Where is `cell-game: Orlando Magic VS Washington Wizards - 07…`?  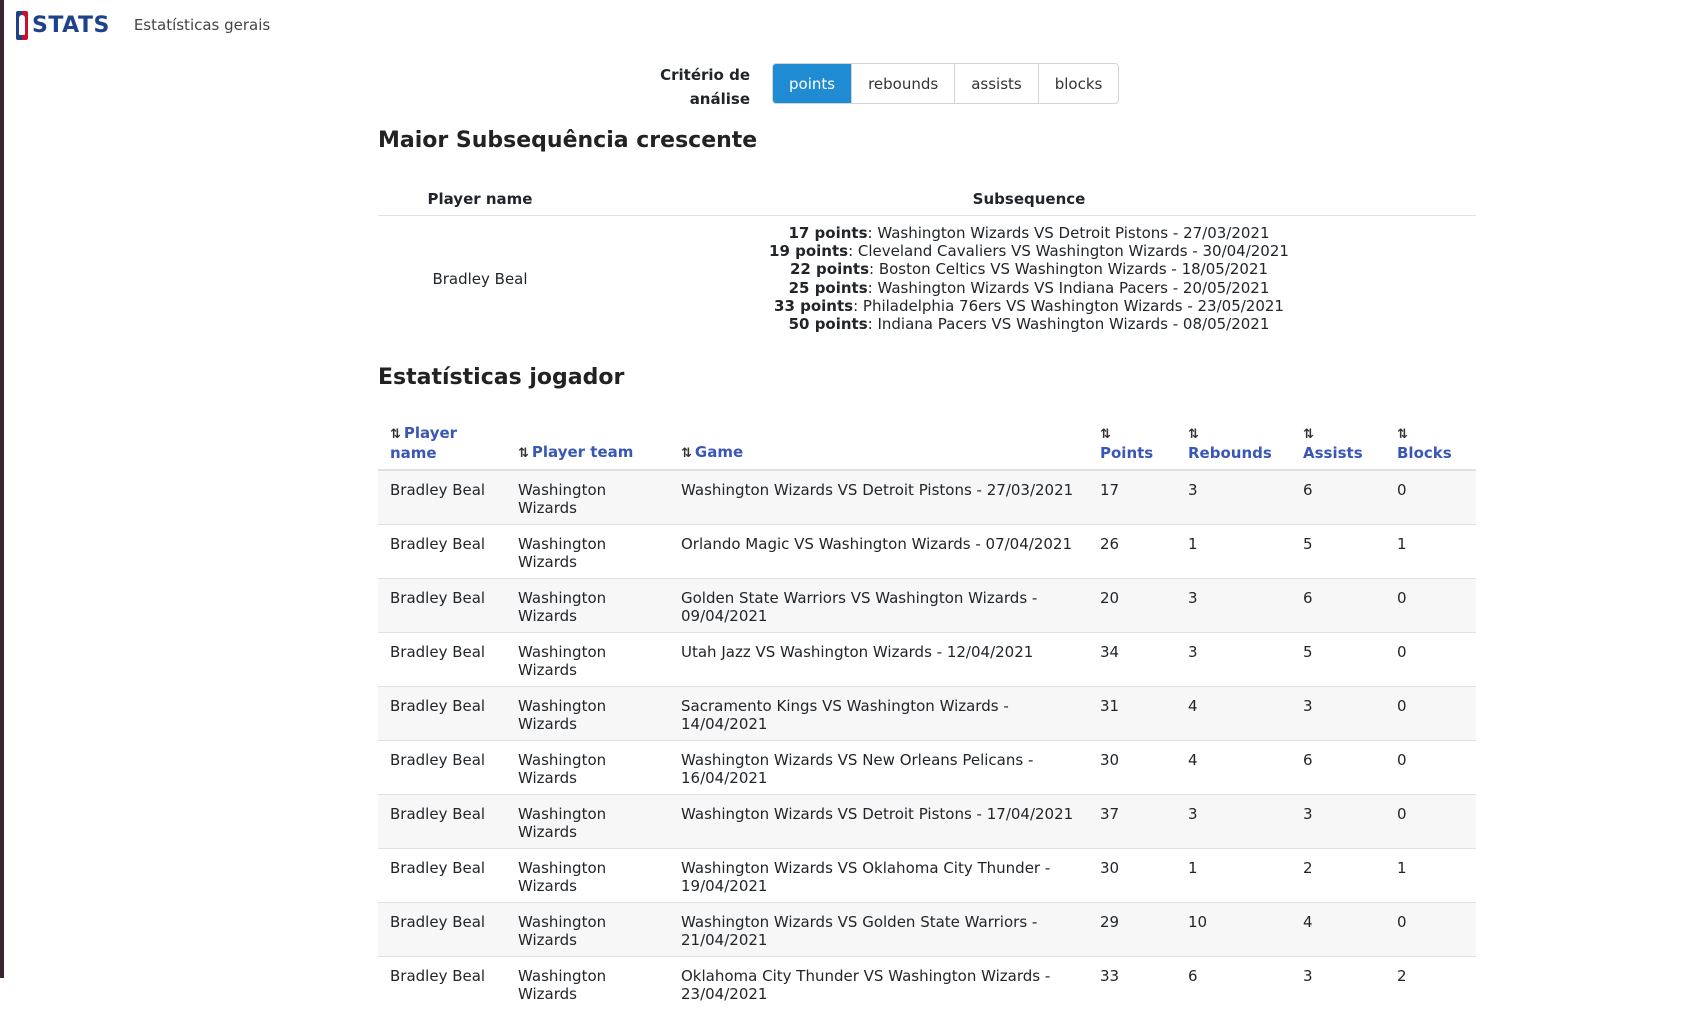 cell-game: Orlando Magic VS Washington Wizards - 07… is located at coordinates (878, 552).